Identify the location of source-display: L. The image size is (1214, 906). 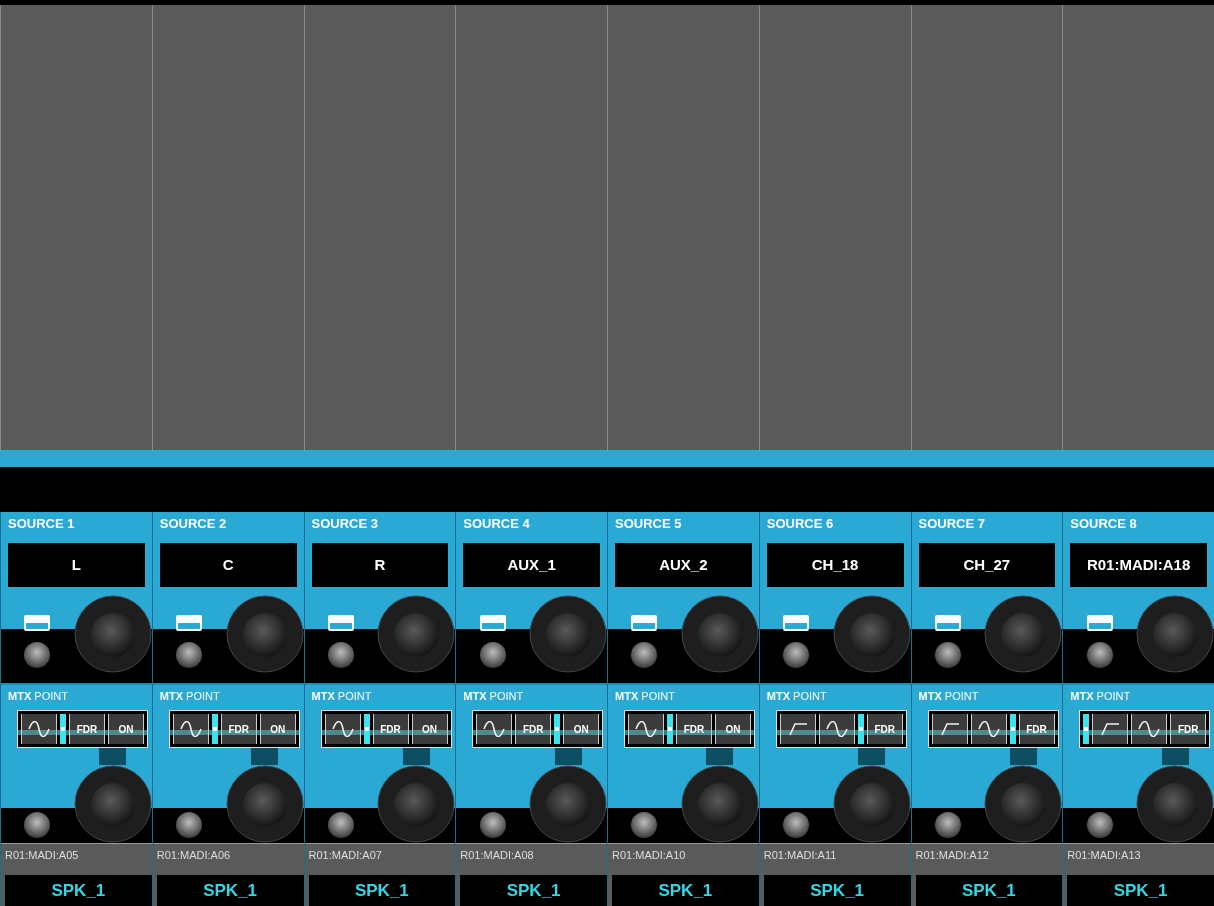
(76, 565).